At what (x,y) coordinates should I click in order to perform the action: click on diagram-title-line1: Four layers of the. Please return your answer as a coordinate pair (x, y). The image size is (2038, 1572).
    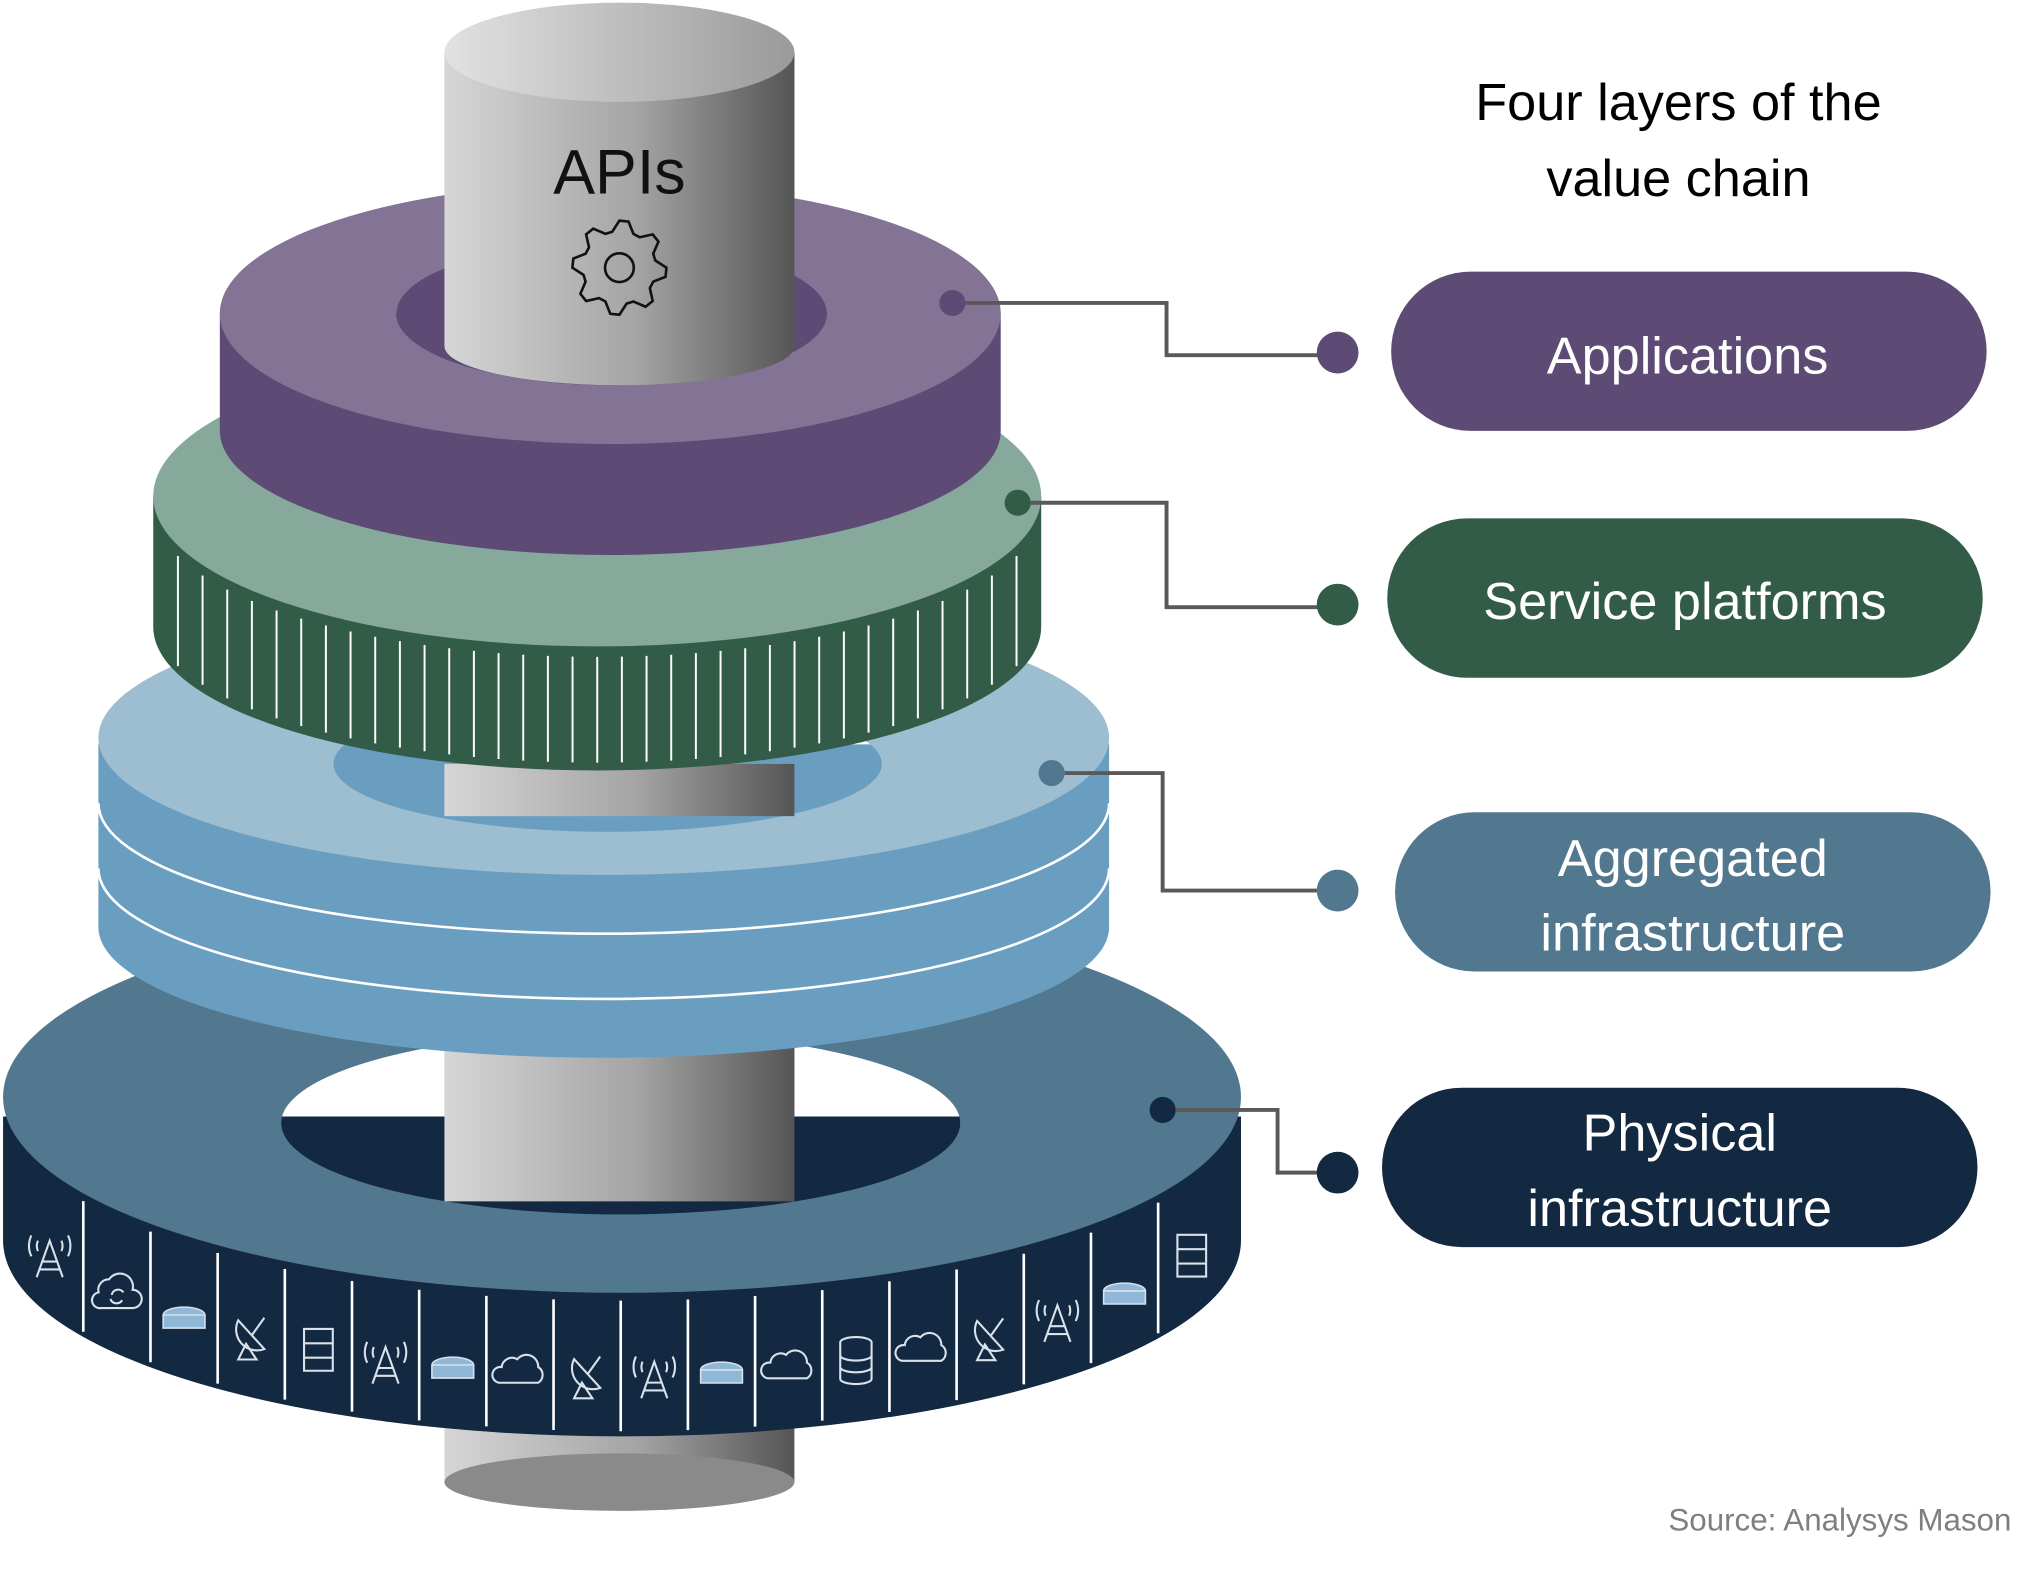
    Looking at the image, I should click on (1678, 103).